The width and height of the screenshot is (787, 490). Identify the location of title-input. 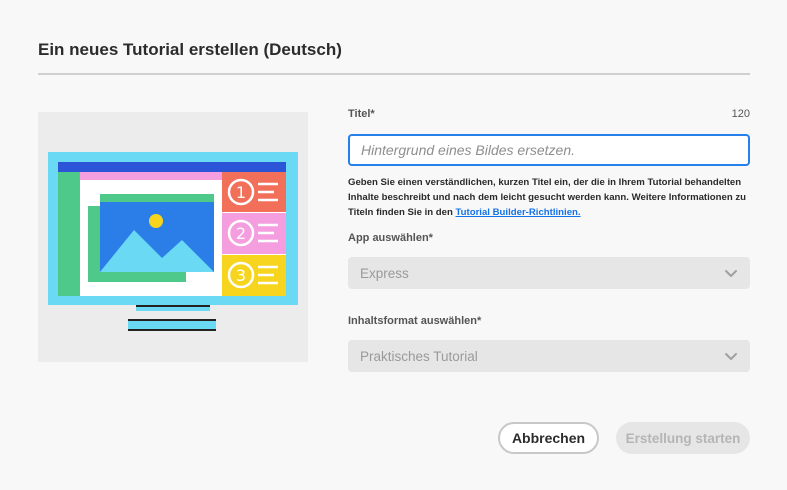
(549, 150).